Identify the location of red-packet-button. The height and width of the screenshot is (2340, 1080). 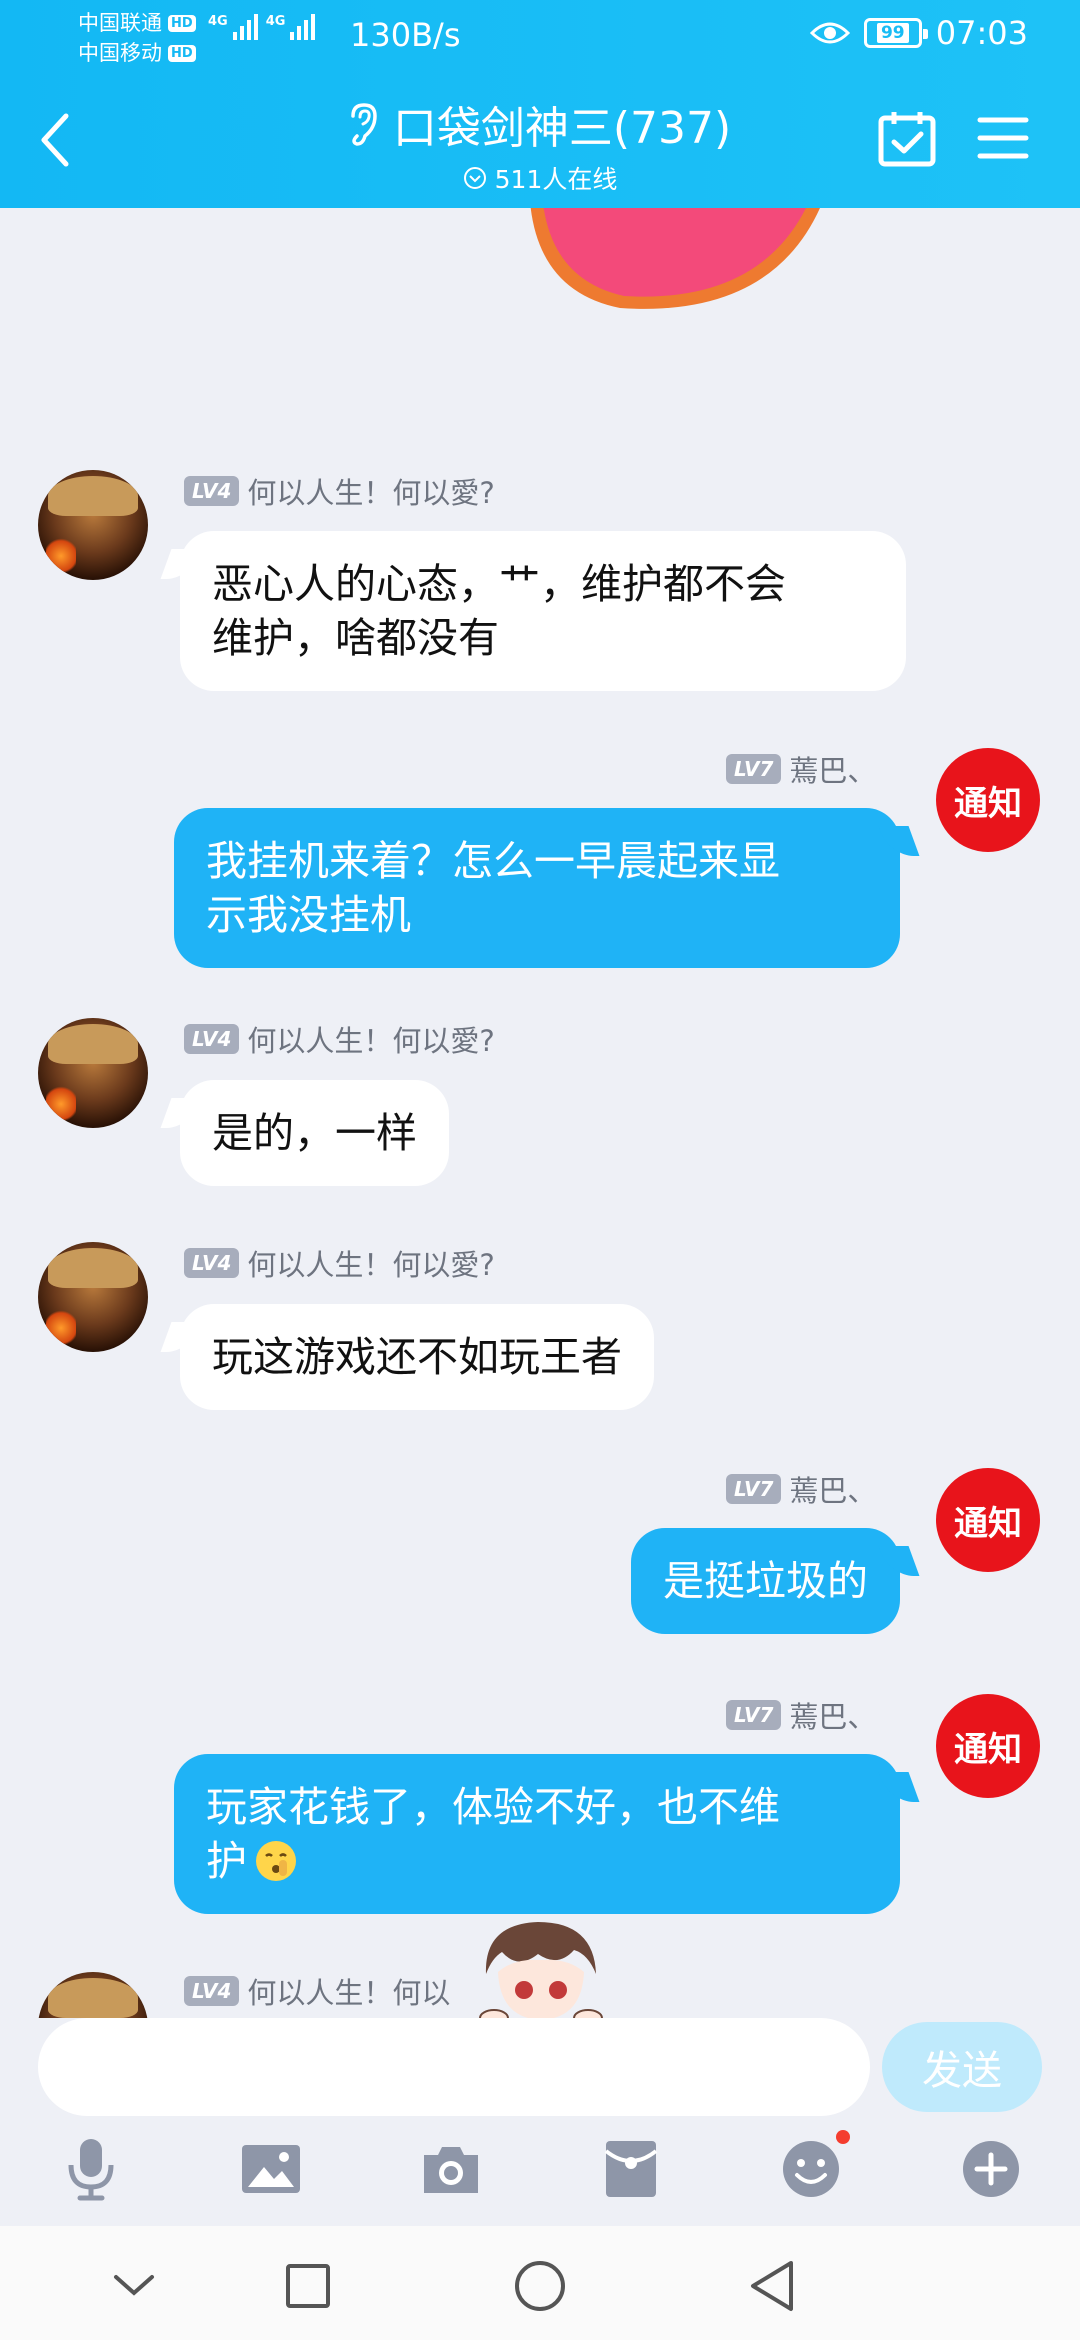
(631, 2169).